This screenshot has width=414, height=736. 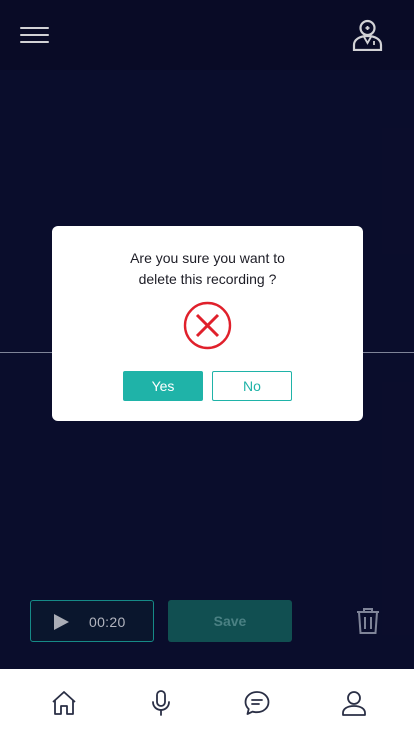 I want to click on yes-button: Yes, so click(x=163, y=386).